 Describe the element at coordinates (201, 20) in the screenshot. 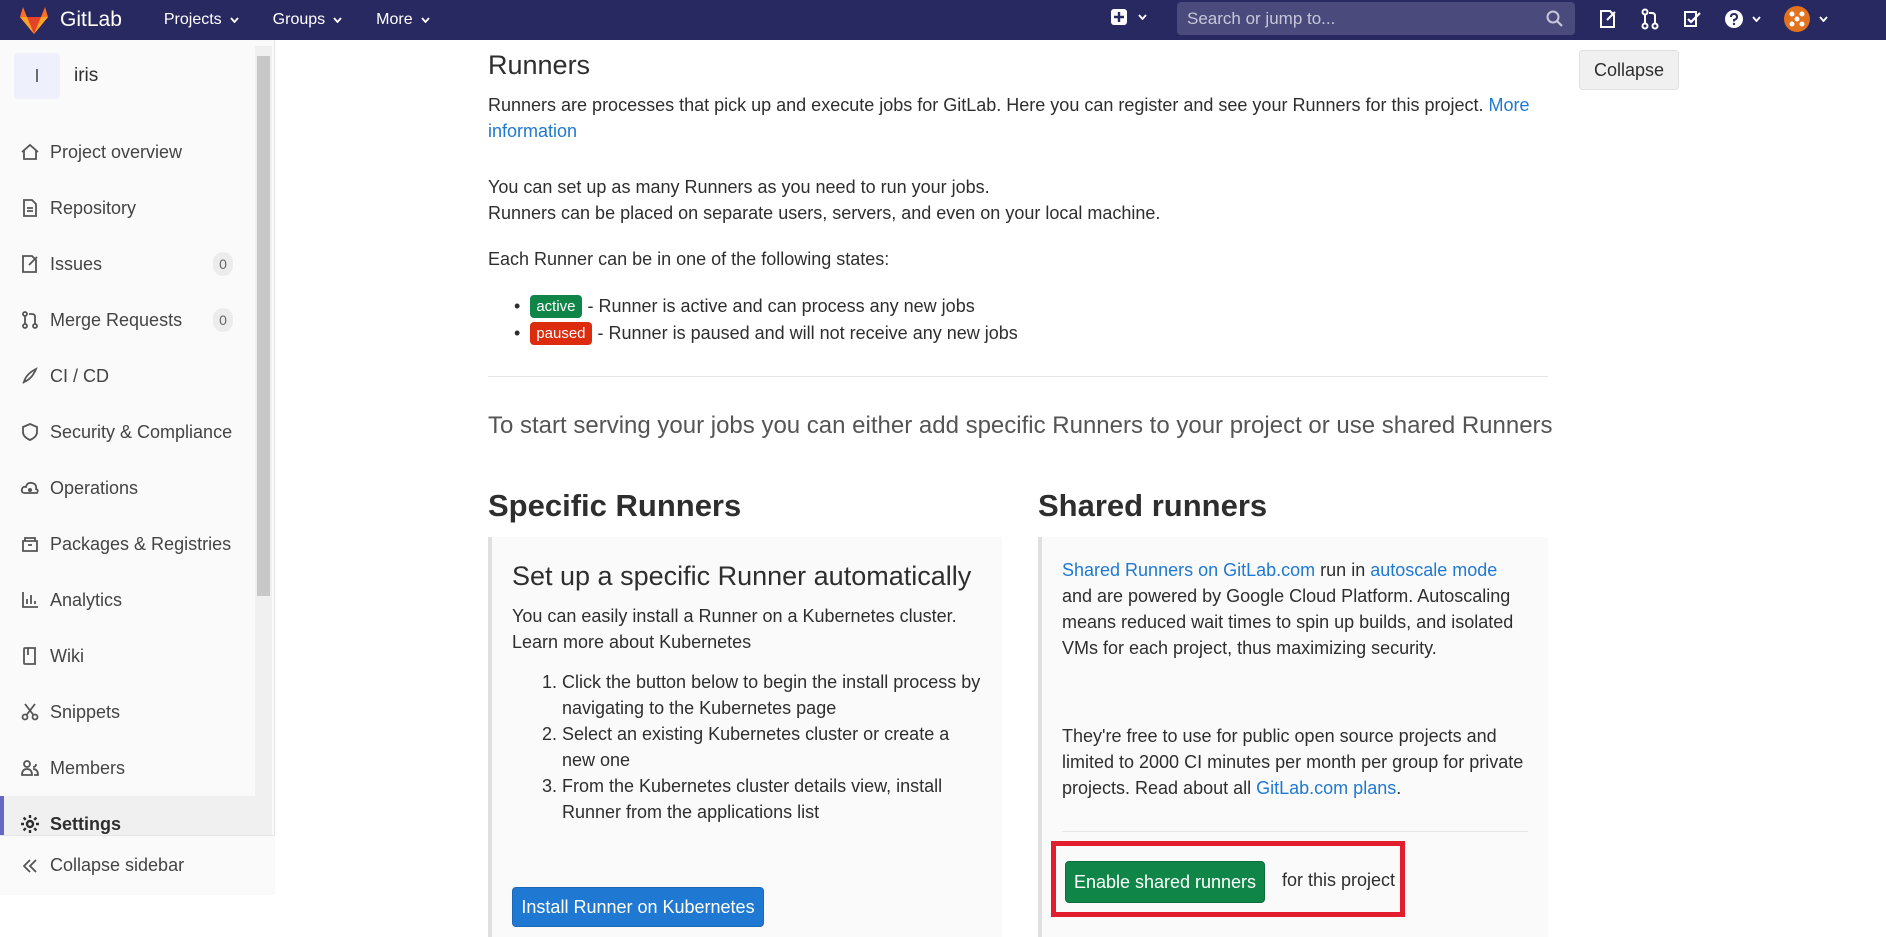

I see `nav-projects: Projects` at that location.